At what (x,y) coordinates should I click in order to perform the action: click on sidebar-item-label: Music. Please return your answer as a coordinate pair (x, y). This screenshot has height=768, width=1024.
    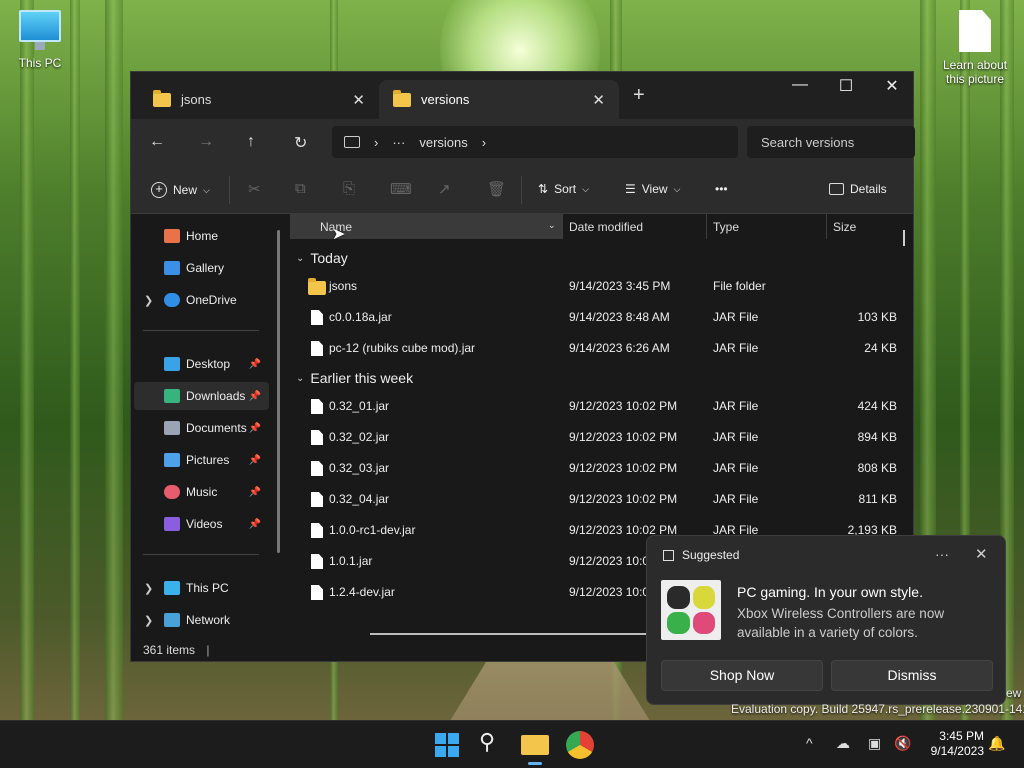
    Looking at the image, I should click on (202, 492).